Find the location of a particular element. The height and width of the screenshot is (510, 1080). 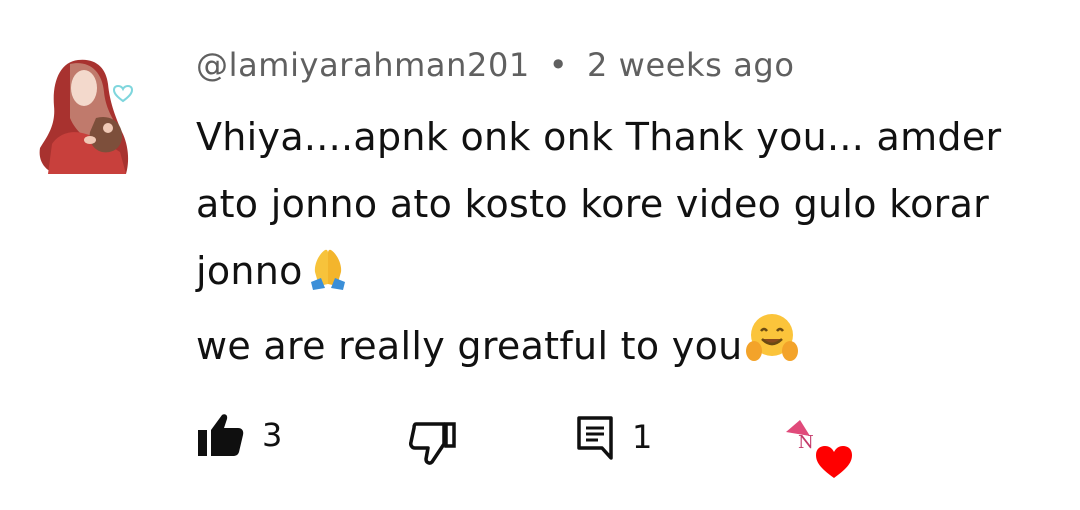

reply-button: 1 is located at coordinates (614, 437).